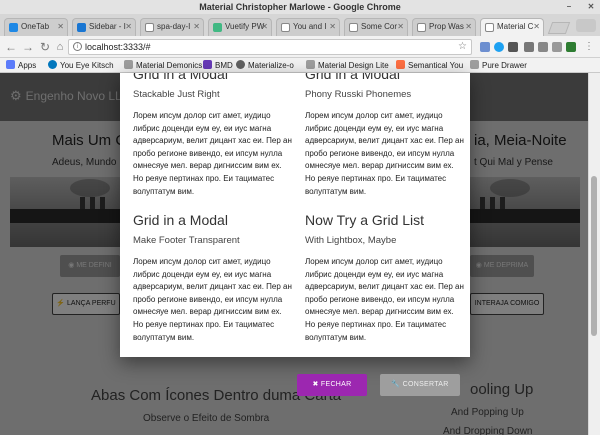 The image size is (600, 435). What do you see at coordinates (169, 65) in the screenshot?
I see `bookmark-label: Material Demonics` at bounding box center [169, 65].